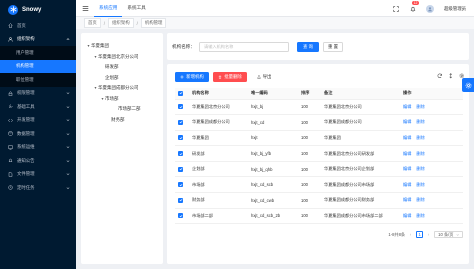 The height and width of the screenshot is (269, 474). What do you see at coordinates (38, 26) in the screenshot?
I see `sidebar-item-home: 首页` at bounding box center [38, 26].